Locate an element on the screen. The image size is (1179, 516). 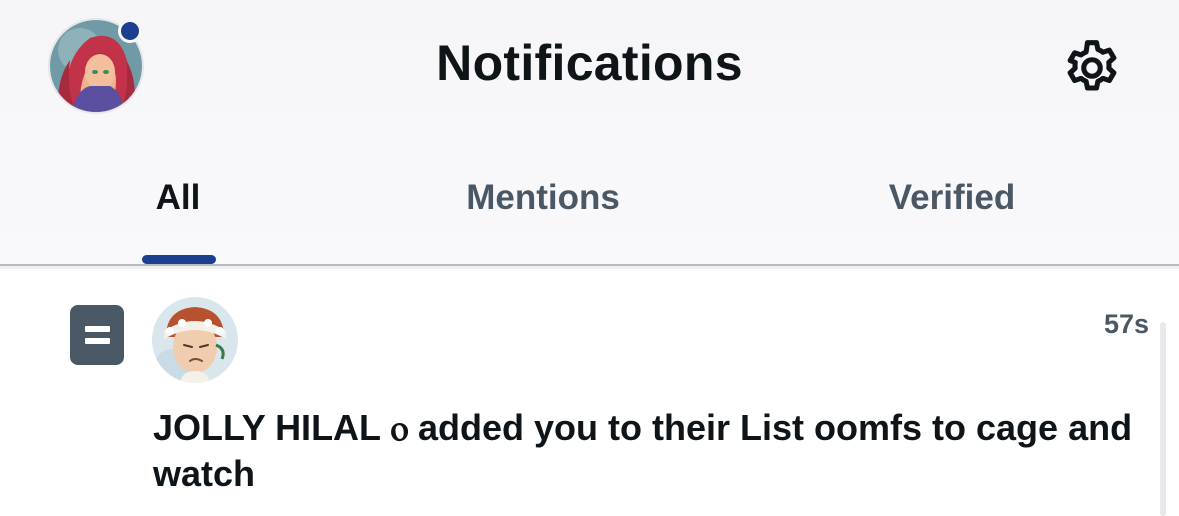
timestamp: 57s is located at coordinates (1126, 324).